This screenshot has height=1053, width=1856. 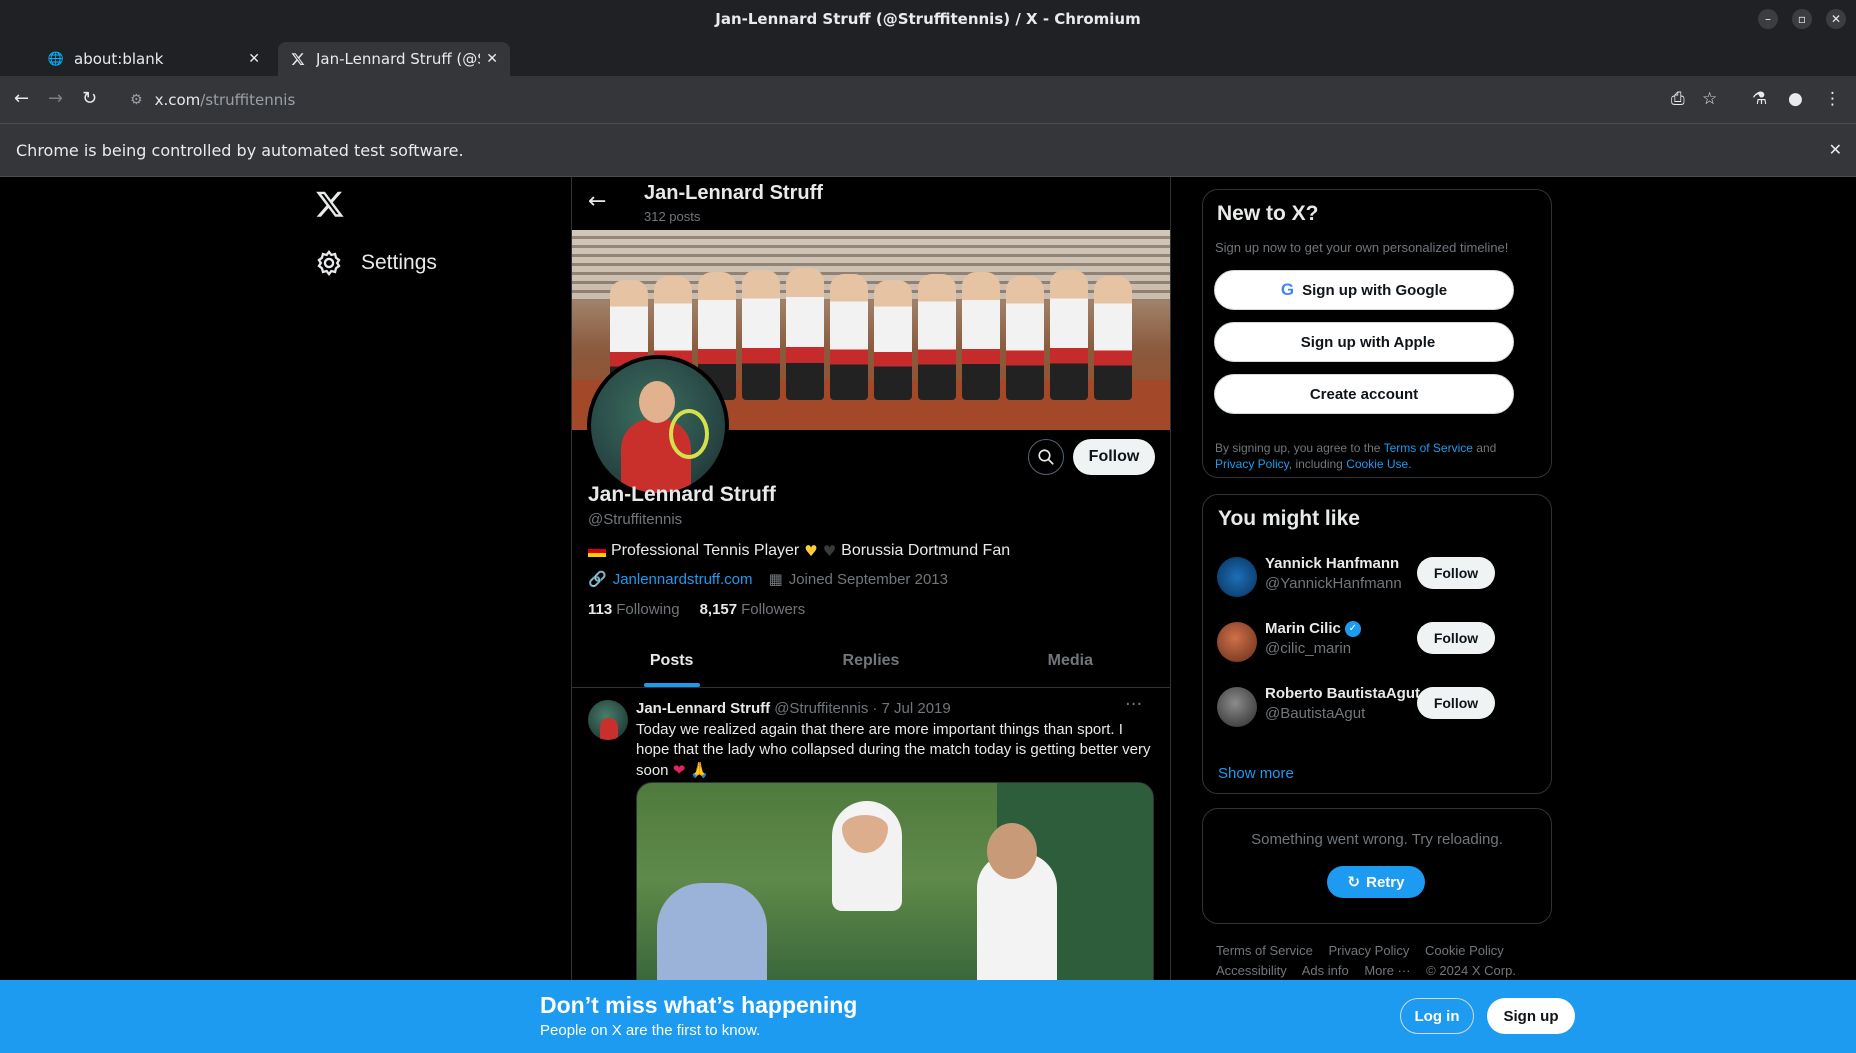 What do you see at coordinates (689, 434) in the screenshot?
I see `avatar-racket` at bounding box center [689, 434].